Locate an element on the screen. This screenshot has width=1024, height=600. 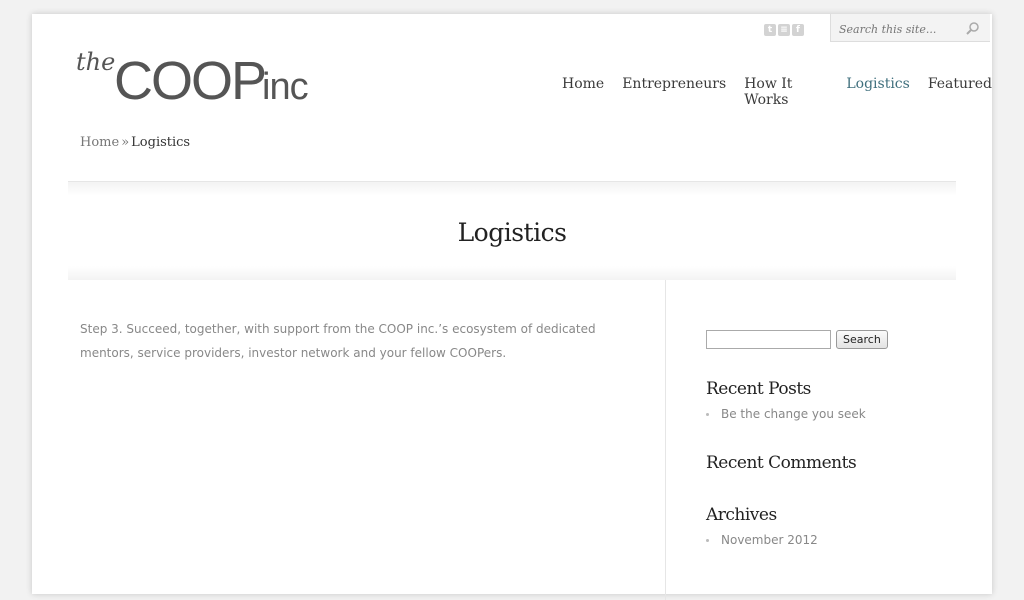
search-icon is located at coordinates (973, 29).